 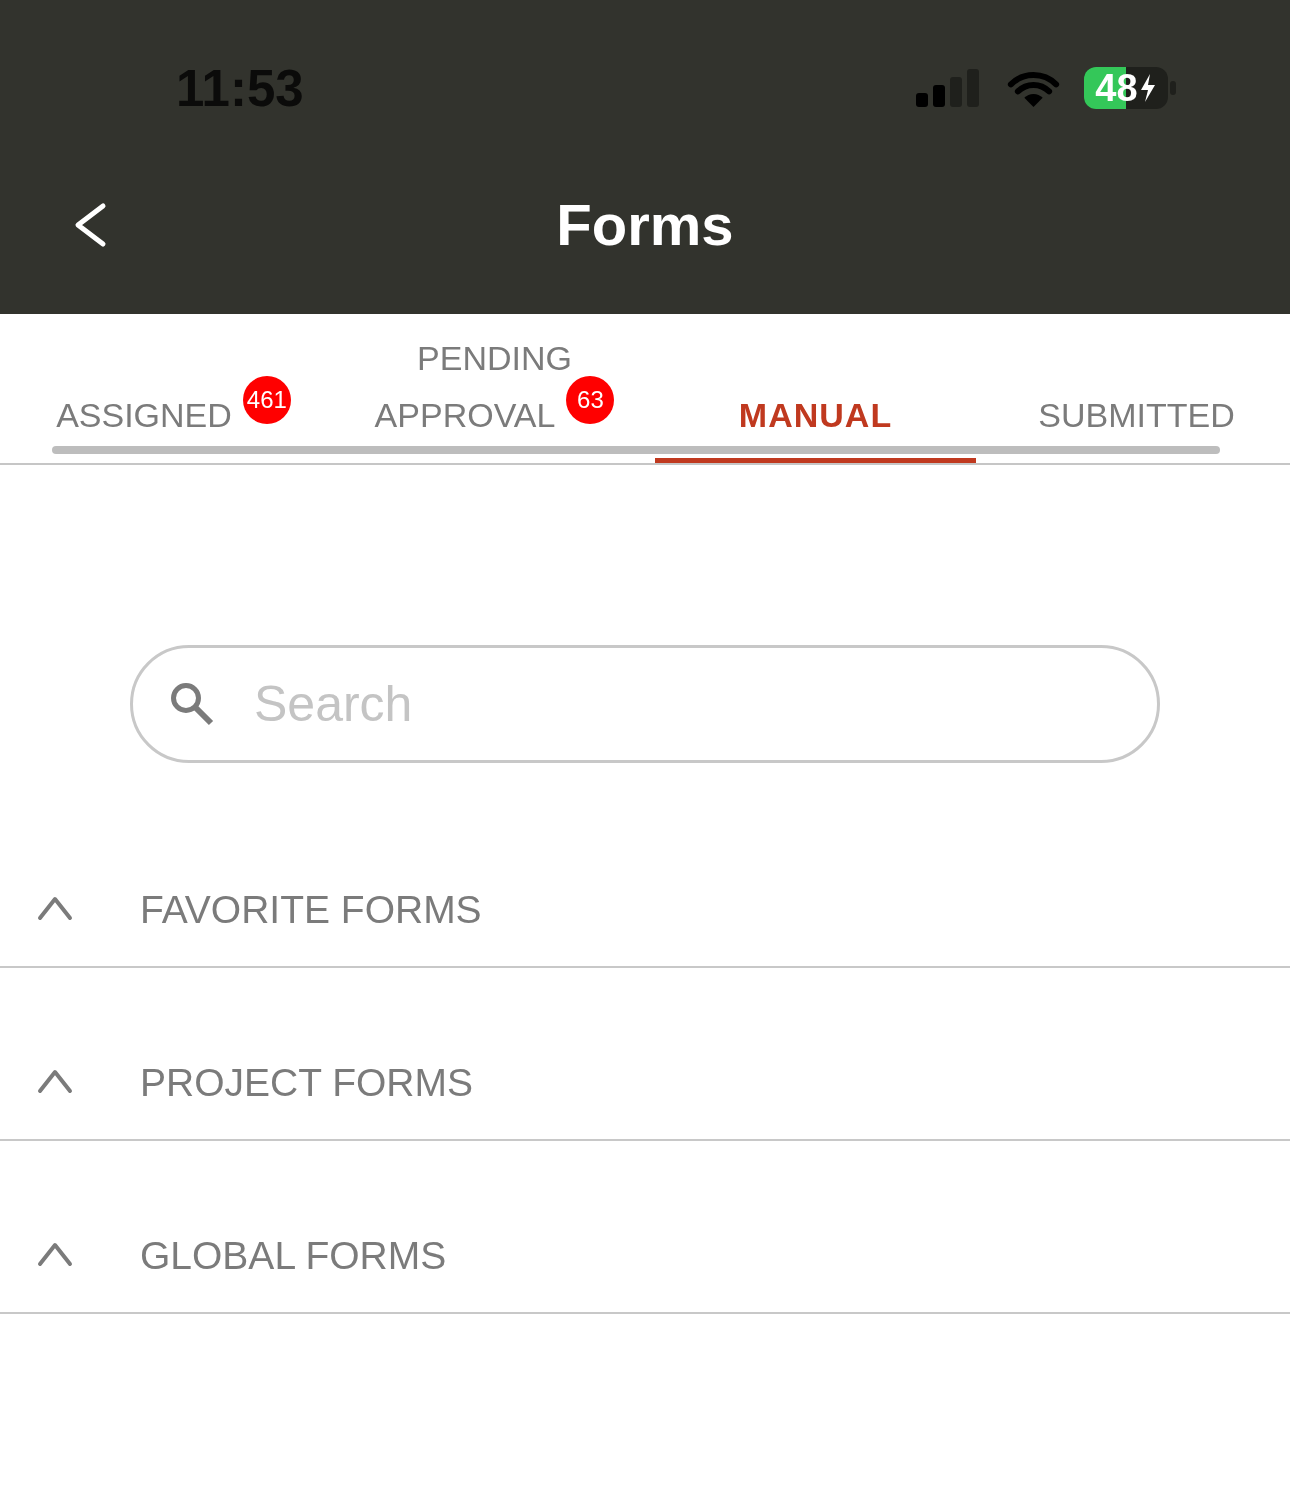 I want to click on back-icon, so click(x=90, y=225).